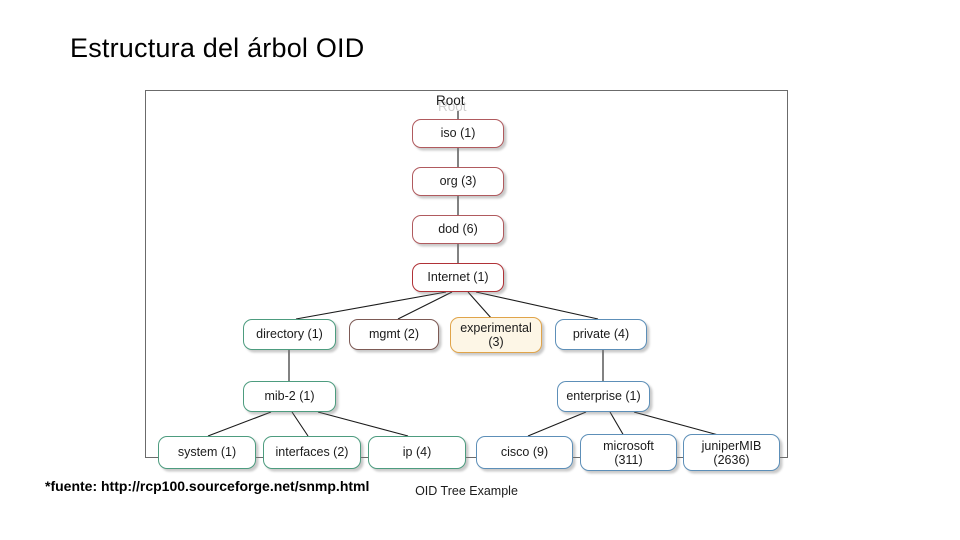  I want to click on tree-node-experimental: experimental (3), so click(496, 335).